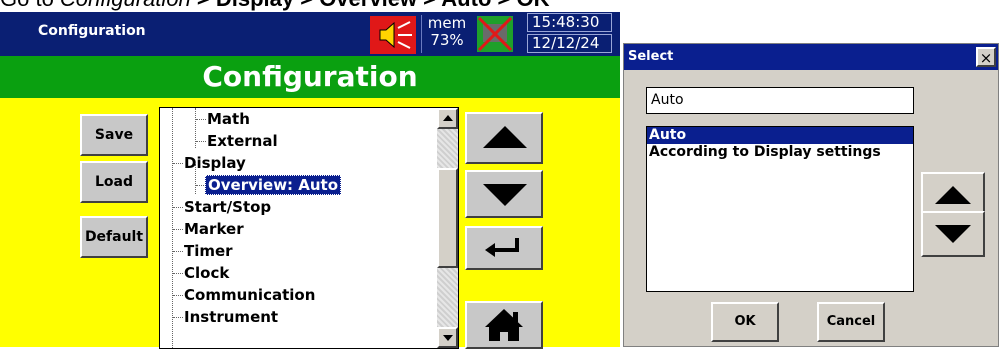 The width and height of the screenshot is (999, 351). I want to click on tree-item-label: Display, so click(215, 163).